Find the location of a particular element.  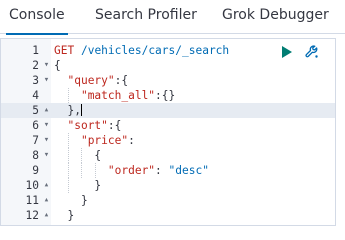

editor-line: 4 "match_all":{} is located at coordinates (168, 95).